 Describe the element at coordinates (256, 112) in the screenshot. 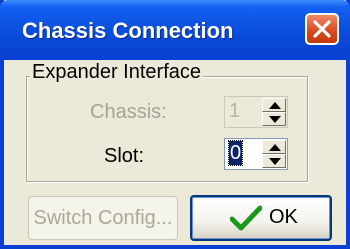

I see `chassis-spinner: 1` at that location.